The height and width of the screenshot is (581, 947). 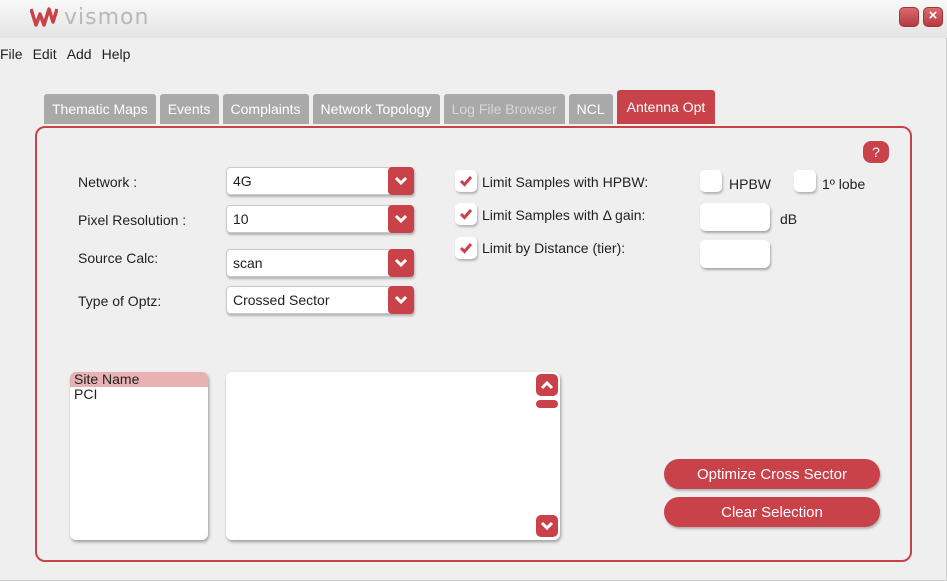 I want to click on vismon-logo: vismon, so click(x=89, y=17).